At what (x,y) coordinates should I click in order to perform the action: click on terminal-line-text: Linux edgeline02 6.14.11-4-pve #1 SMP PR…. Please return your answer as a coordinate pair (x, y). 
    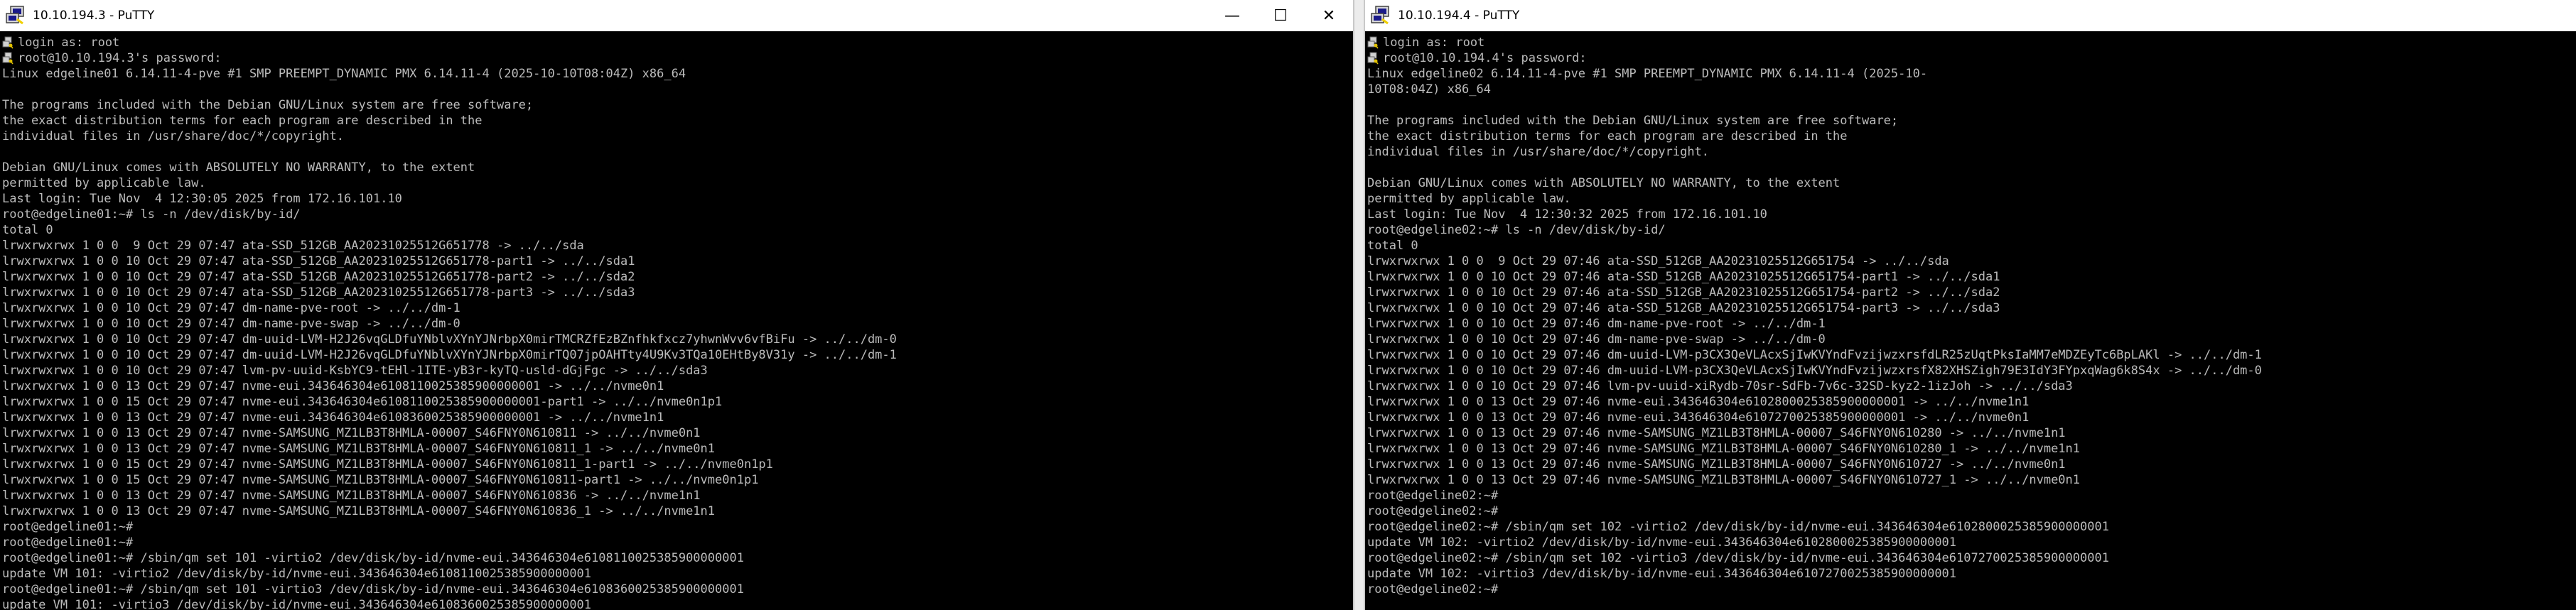
    Looking at the image, I should click on (1647, 74).